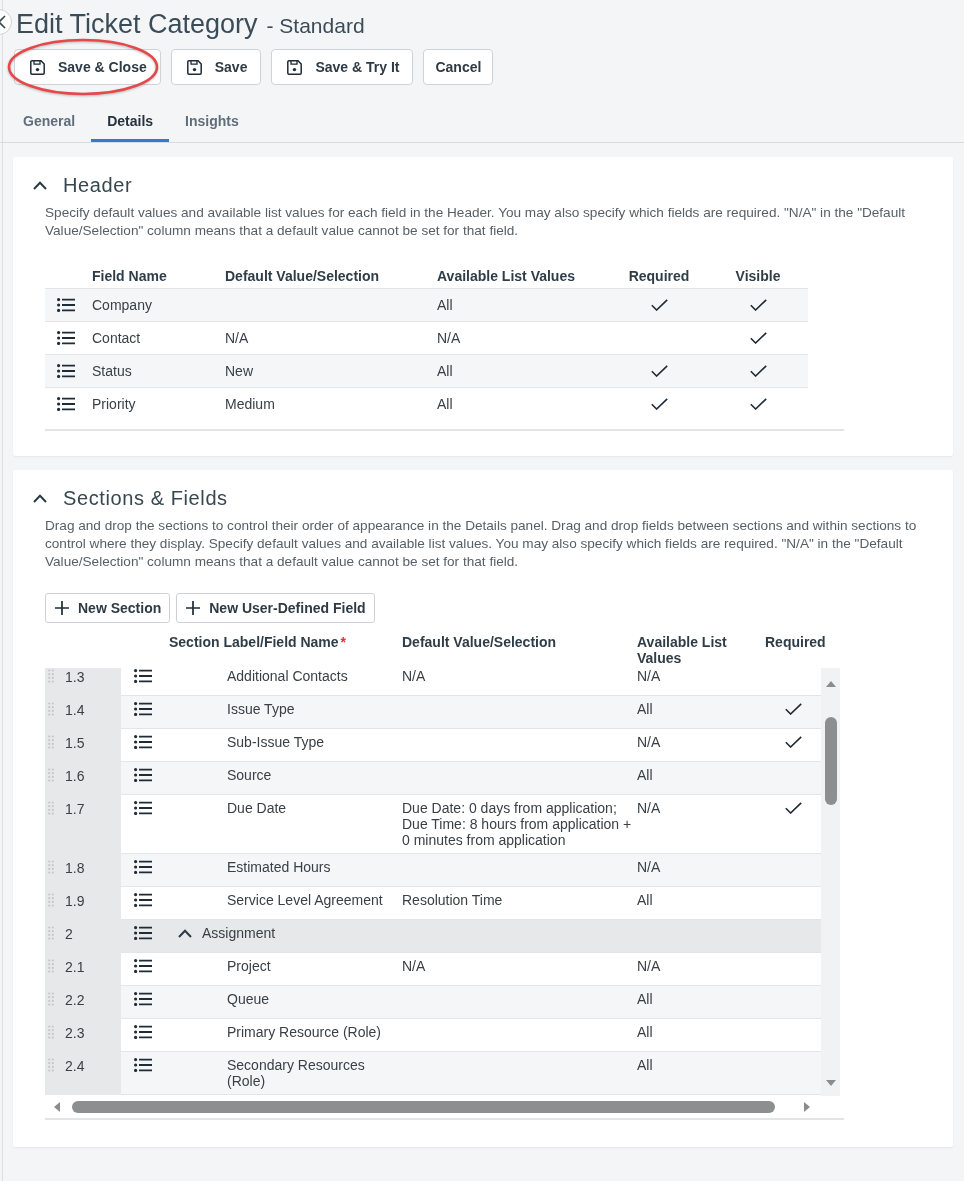 This screenshot has width=964, height=1181. I want to click on panel-title: Header, so click(98, 185).